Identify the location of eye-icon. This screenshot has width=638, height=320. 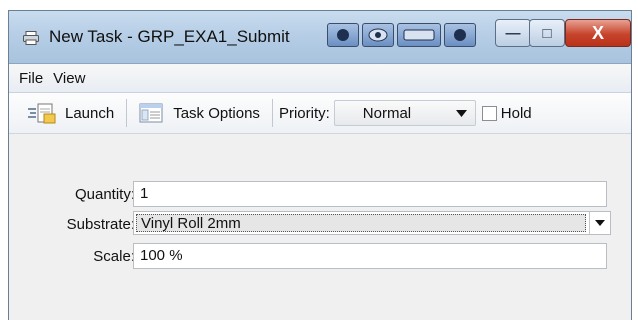
(378, 35).